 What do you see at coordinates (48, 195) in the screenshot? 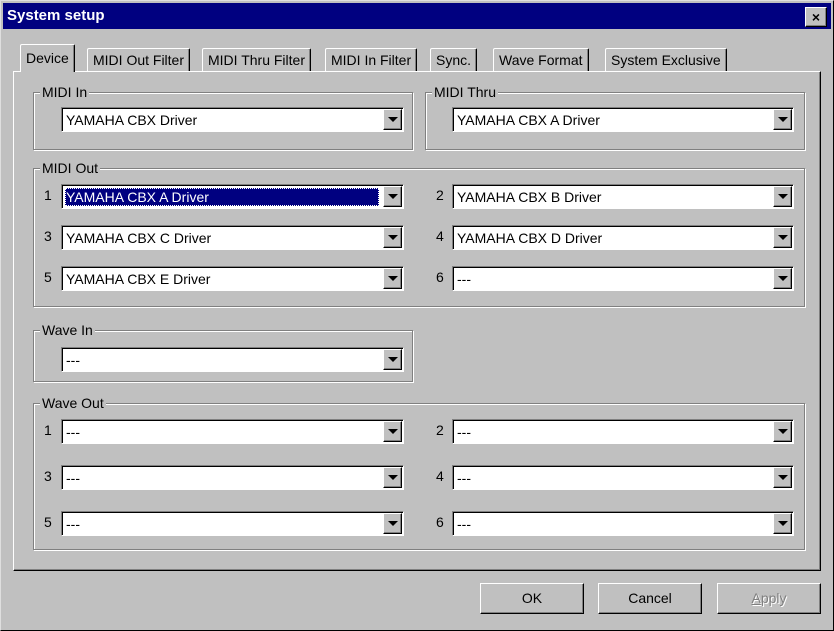
I see `midi-out-port-number: 1` at bounding box center [48, 195].